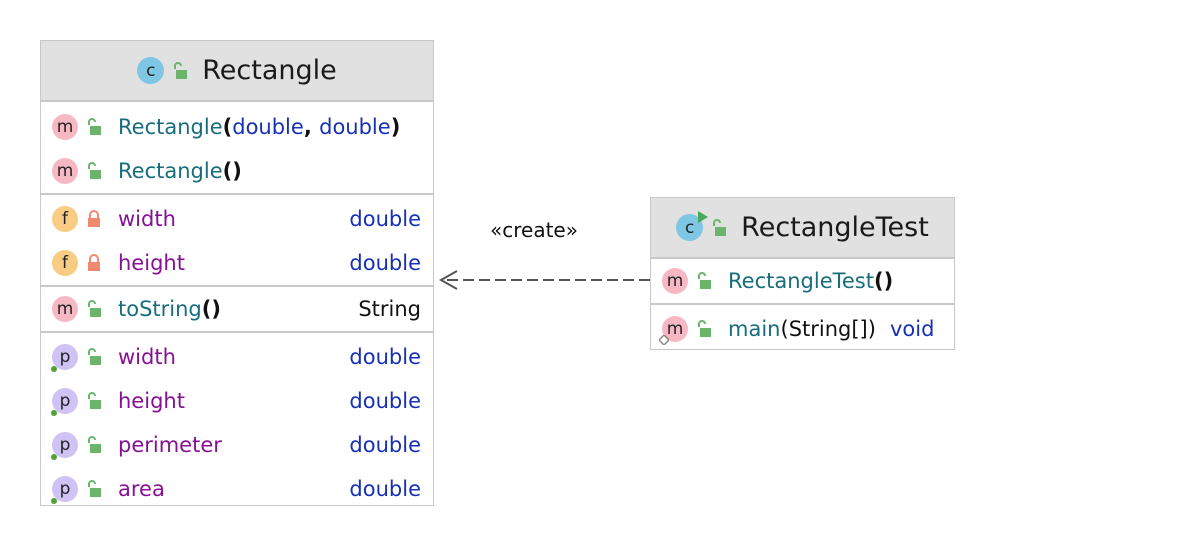 Image resolution: width=1198 pixels, height=546 pixels. What do you see at coordinates (311, 127) in the screenshot?
I see `comma: ,` at bounding box center [311, 127].